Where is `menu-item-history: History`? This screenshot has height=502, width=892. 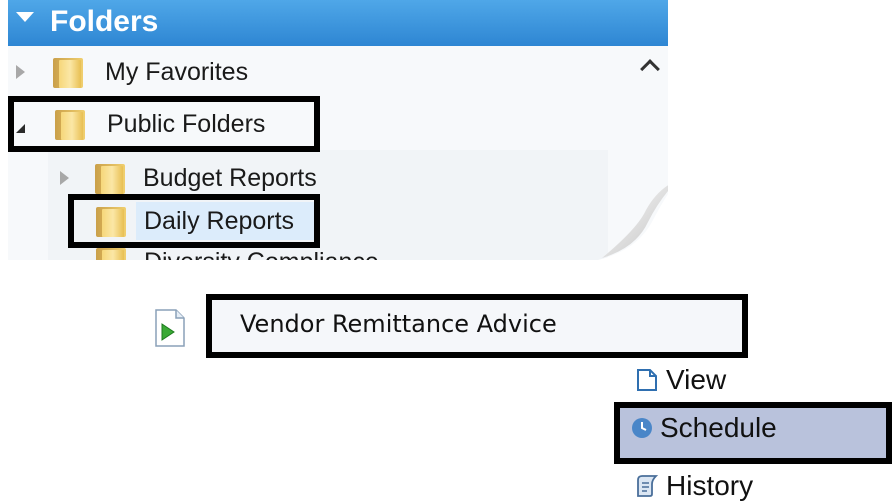
menu-item-history: History is located at coordinates (693, 486).